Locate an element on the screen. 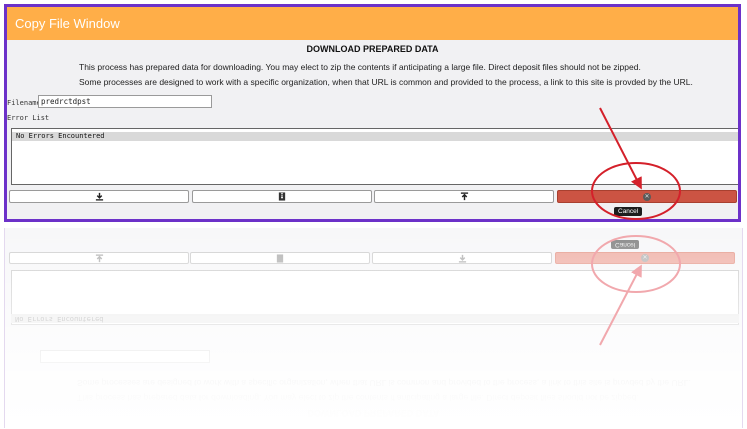 The width and height of the screenshot is (747, 429). reflected-annotation-circle is located at coordinates (636, 264).